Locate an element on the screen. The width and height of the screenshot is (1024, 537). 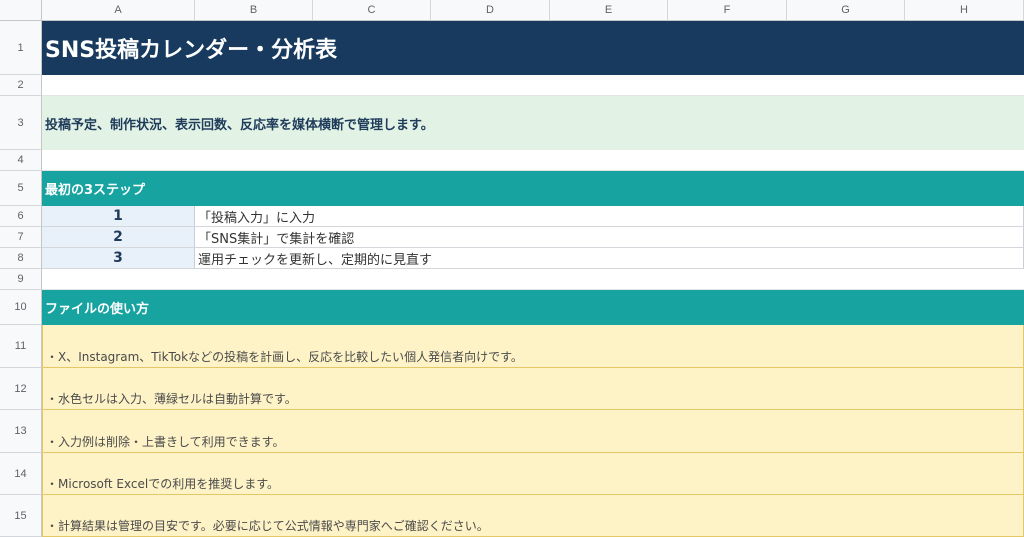
row-header-10: 10 is located at coordinates (21, 307).